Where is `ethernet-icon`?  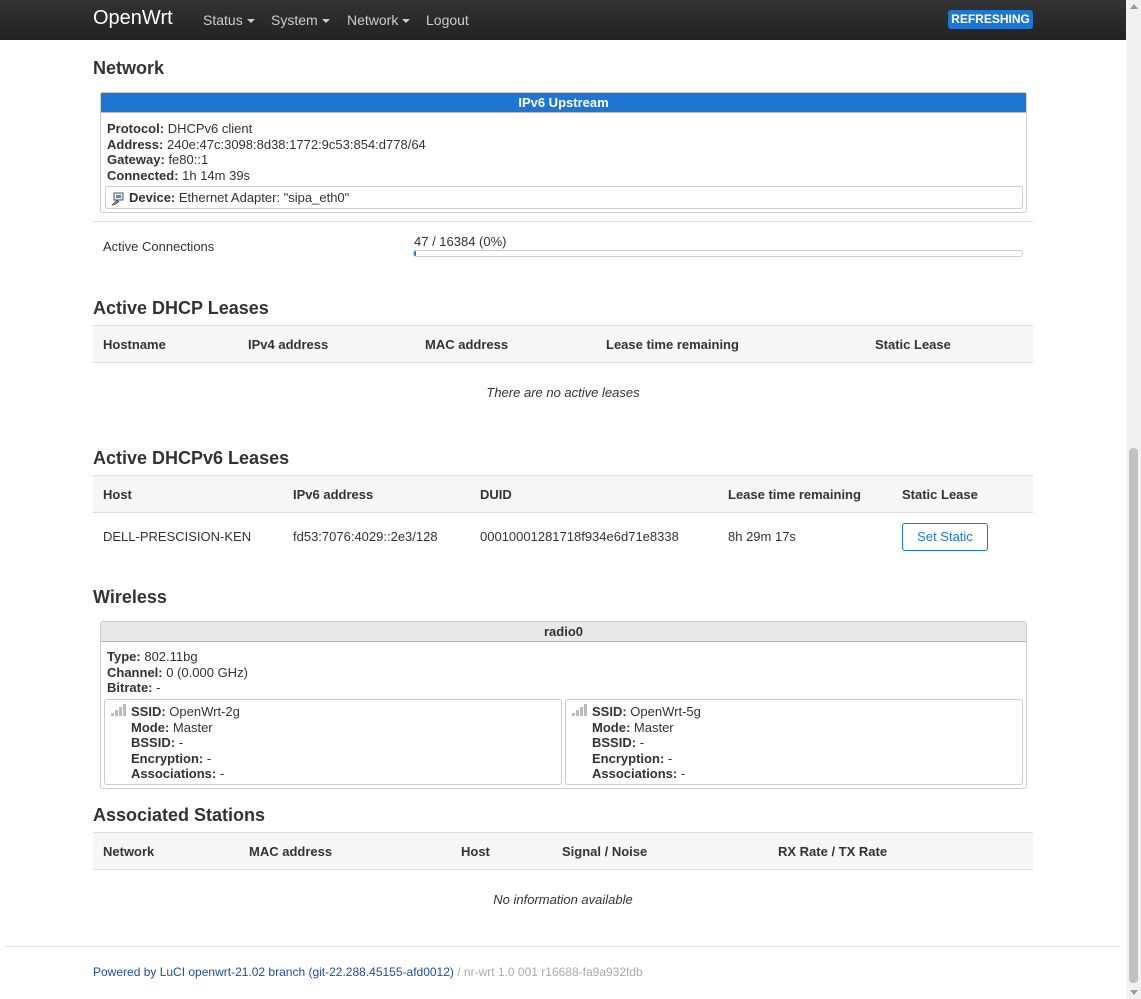
ethernet-icon is located at coordinates (118, 199).